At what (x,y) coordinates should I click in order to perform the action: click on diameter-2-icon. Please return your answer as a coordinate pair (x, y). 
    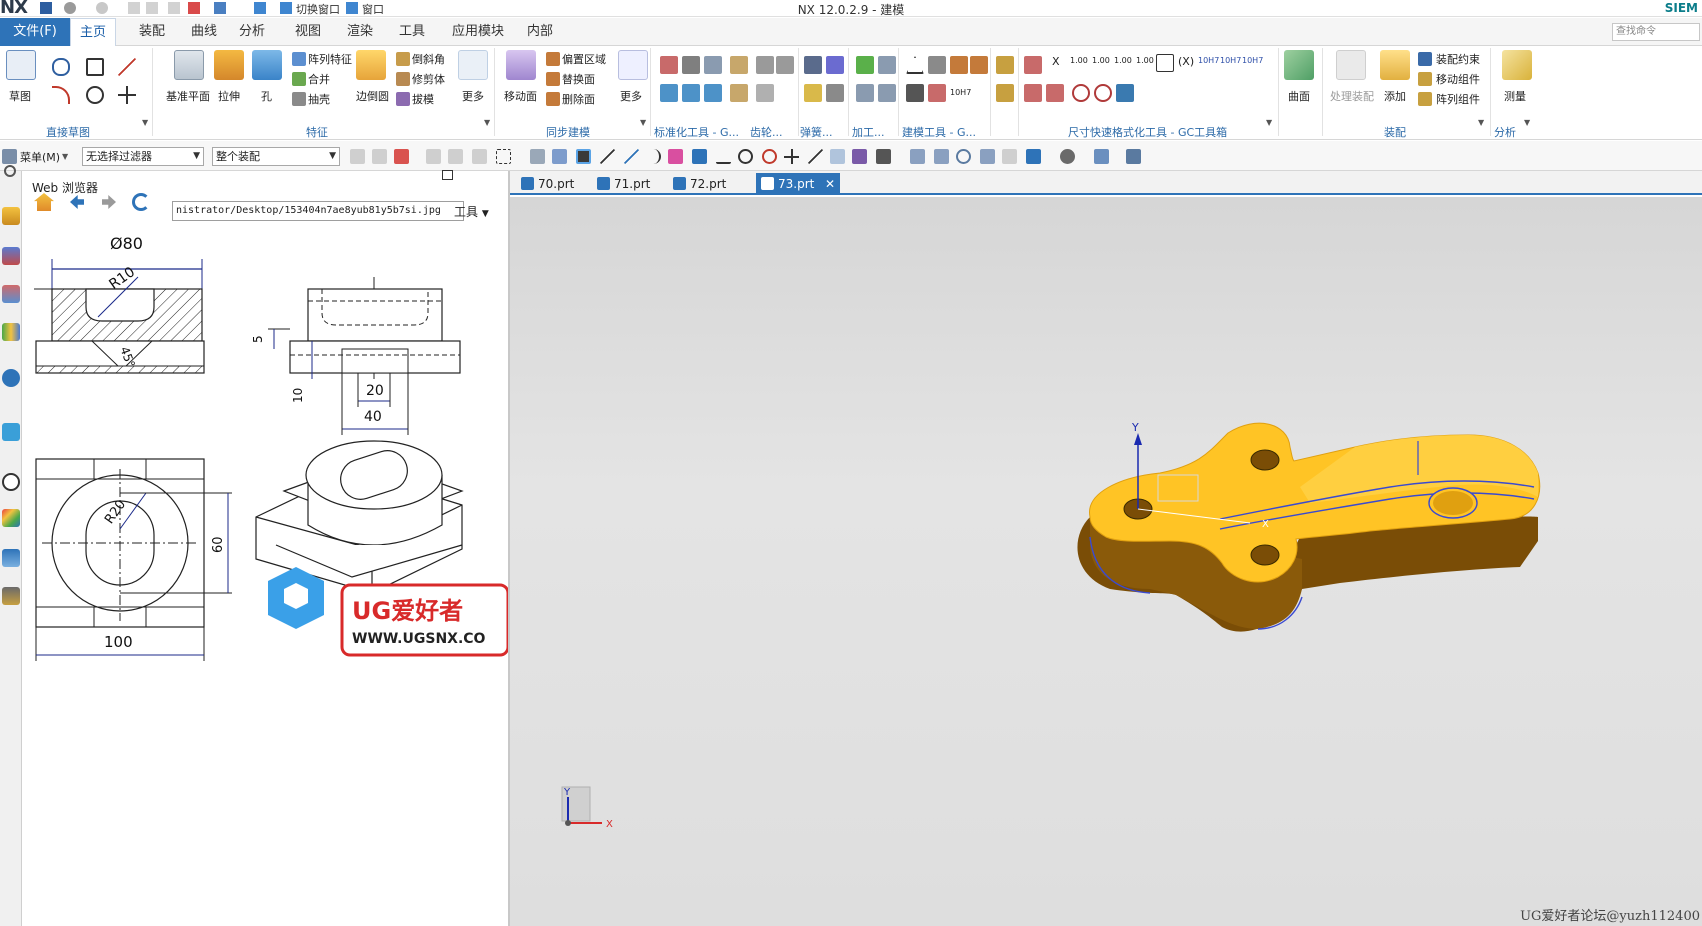
    Looking at the image, I should click on (1103, 93).